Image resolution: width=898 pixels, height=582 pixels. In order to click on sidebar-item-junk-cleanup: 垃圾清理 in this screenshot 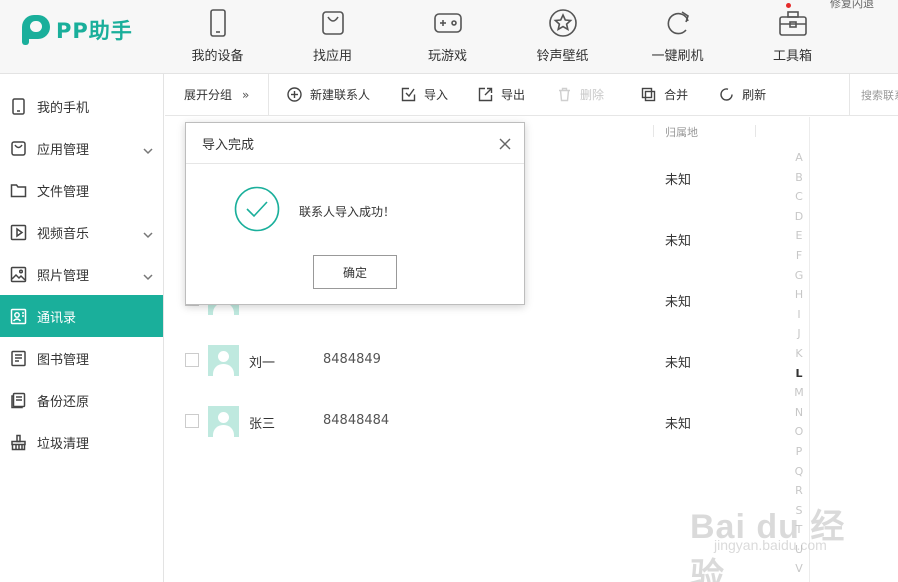, I will do `click(81, 442)`.